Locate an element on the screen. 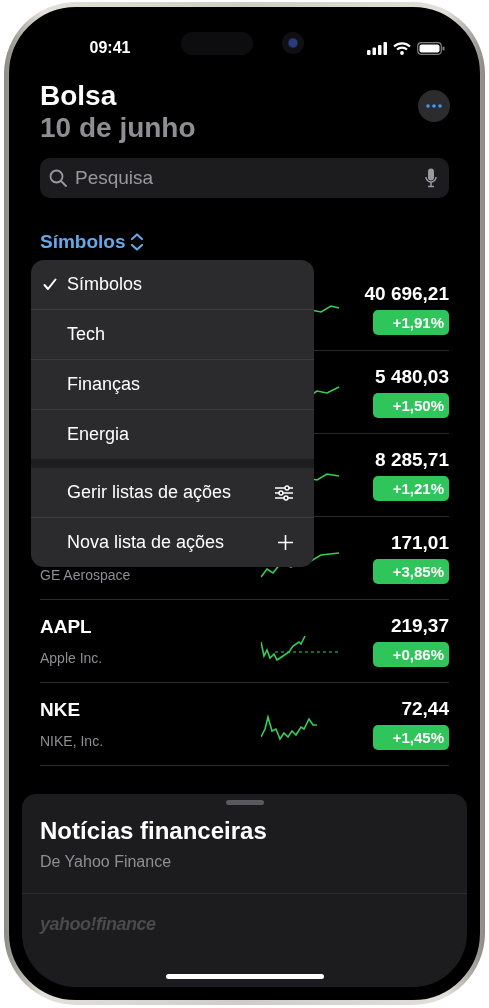 This screenshot has height=1008, width=489. stock-price: 171,01 is located at coordinates (419, 543).